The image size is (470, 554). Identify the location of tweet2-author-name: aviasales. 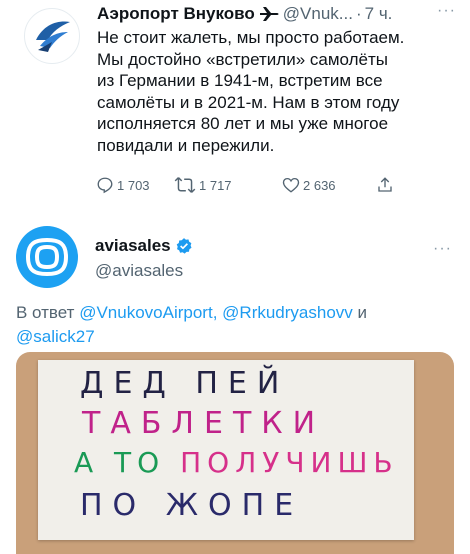
(133, 246).